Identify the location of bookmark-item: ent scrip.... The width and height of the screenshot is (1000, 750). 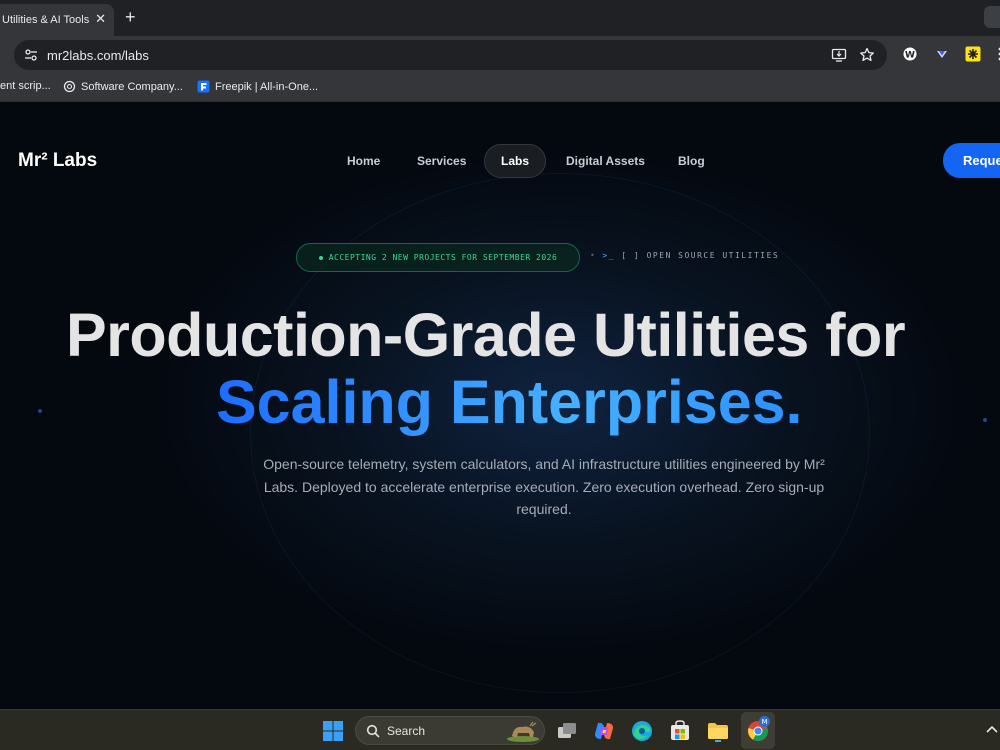
(25, 86).